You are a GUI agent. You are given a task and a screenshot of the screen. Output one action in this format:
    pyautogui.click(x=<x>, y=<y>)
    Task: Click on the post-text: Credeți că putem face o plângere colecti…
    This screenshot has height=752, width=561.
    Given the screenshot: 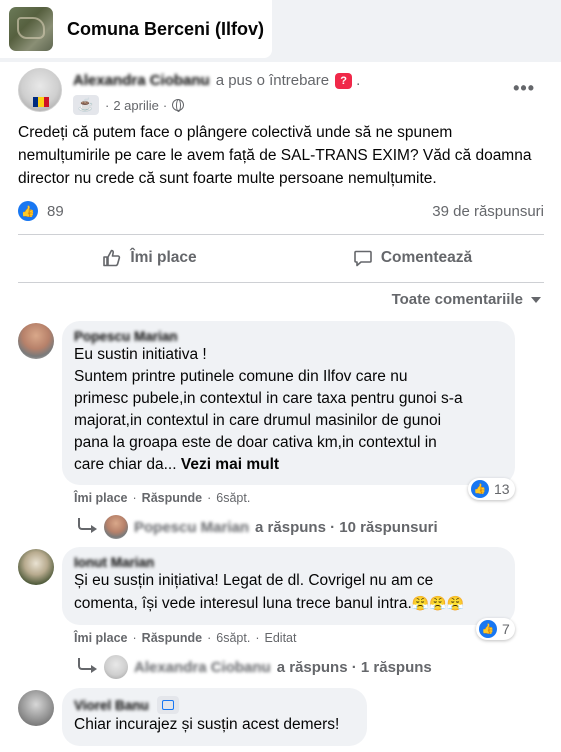 What is the action you would take?
    pyautogui.click(x=275, y=155)
    